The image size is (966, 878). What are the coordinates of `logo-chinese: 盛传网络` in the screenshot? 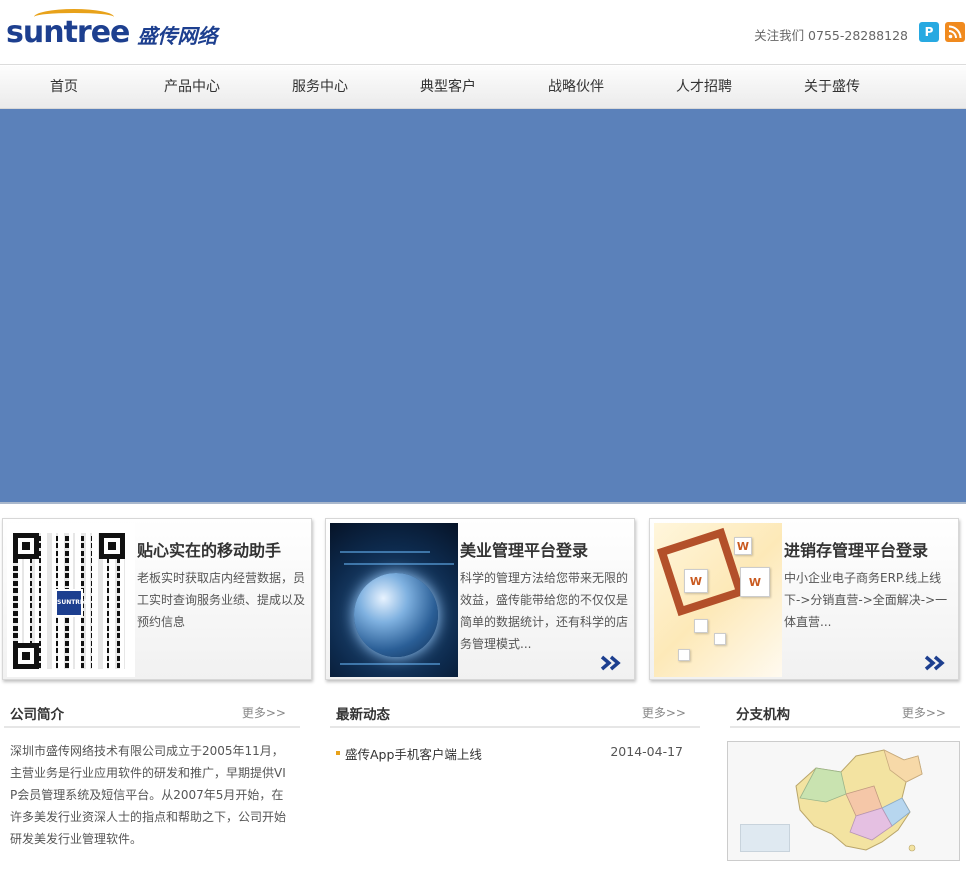 It's located at (177, 35).